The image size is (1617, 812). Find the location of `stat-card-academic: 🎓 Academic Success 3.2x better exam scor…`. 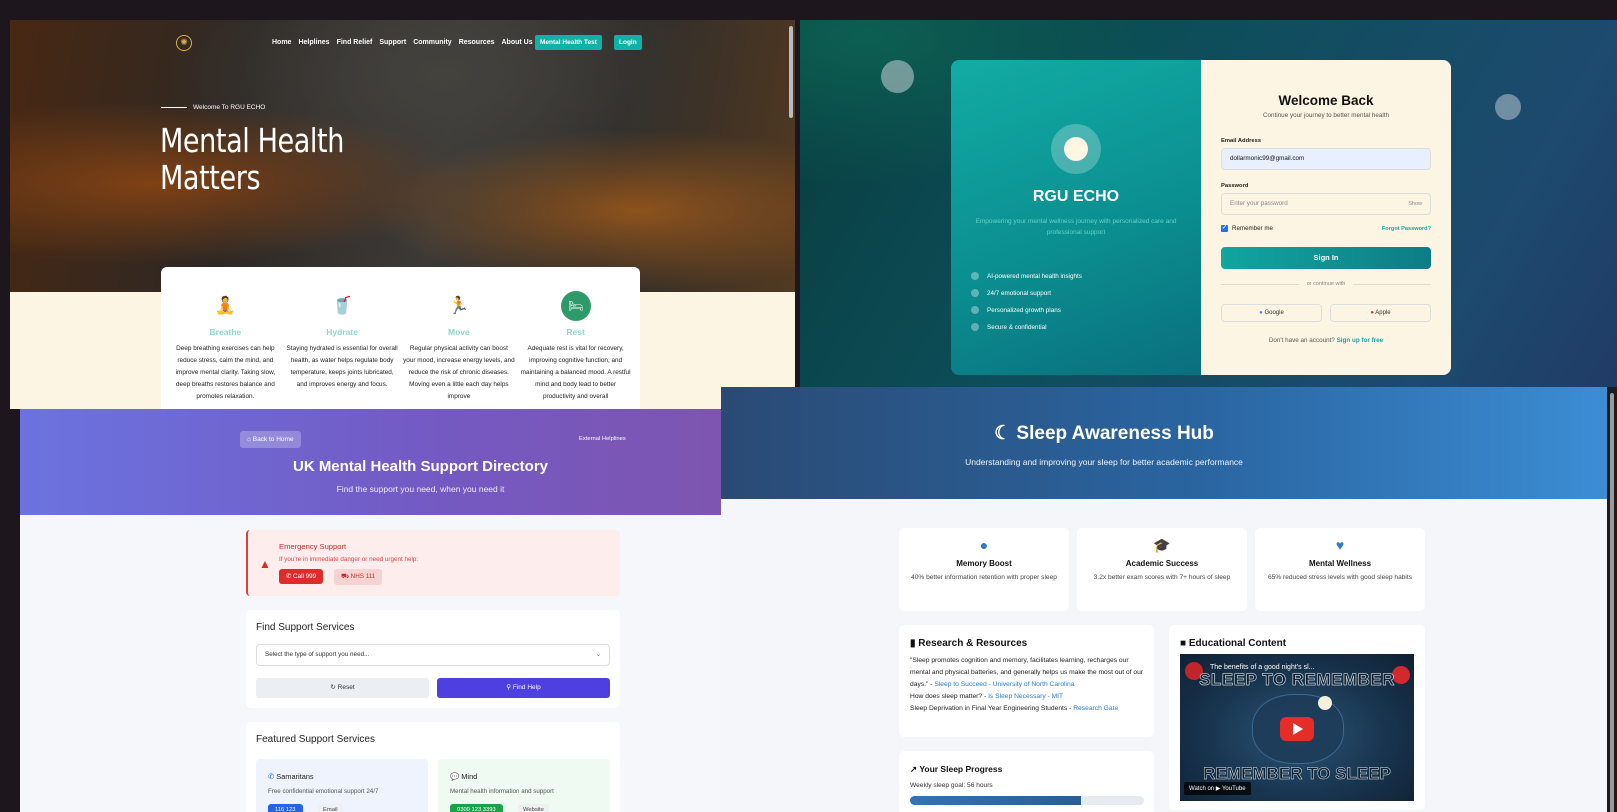

stat-card-academic: 🎓 Academic Success 3.2x better exam scor… is located at coordinates (1162, 569).